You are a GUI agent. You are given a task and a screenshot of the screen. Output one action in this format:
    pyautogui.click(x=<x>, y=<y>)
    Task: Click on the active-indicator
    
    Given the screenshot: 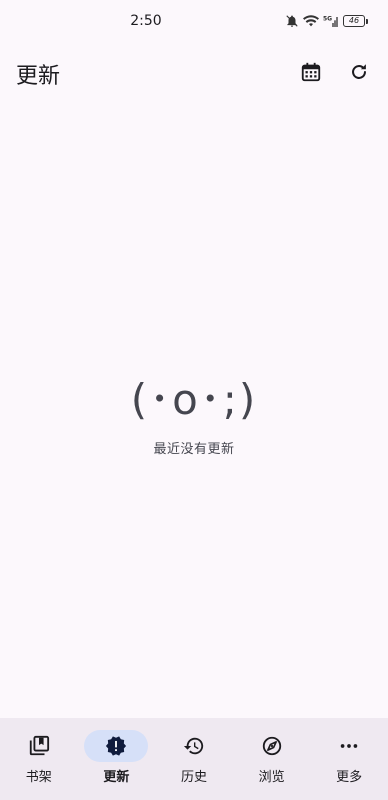 What is the action you would take?
    pyautogui.click(x=116, y=746)
    